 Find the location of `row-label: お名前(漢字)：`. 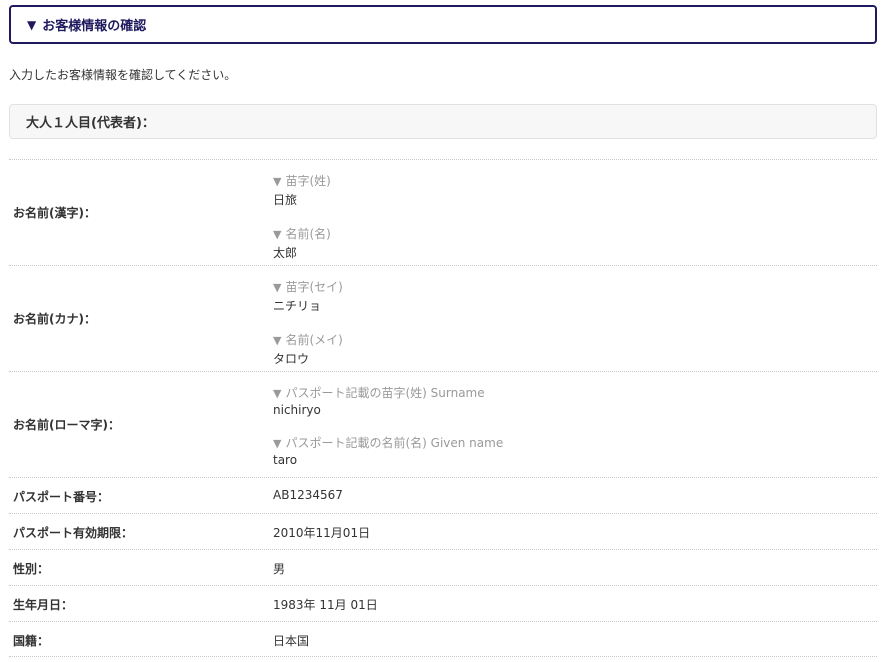

row-label: お名前(漢字)： is located at coordinates (54, 213).